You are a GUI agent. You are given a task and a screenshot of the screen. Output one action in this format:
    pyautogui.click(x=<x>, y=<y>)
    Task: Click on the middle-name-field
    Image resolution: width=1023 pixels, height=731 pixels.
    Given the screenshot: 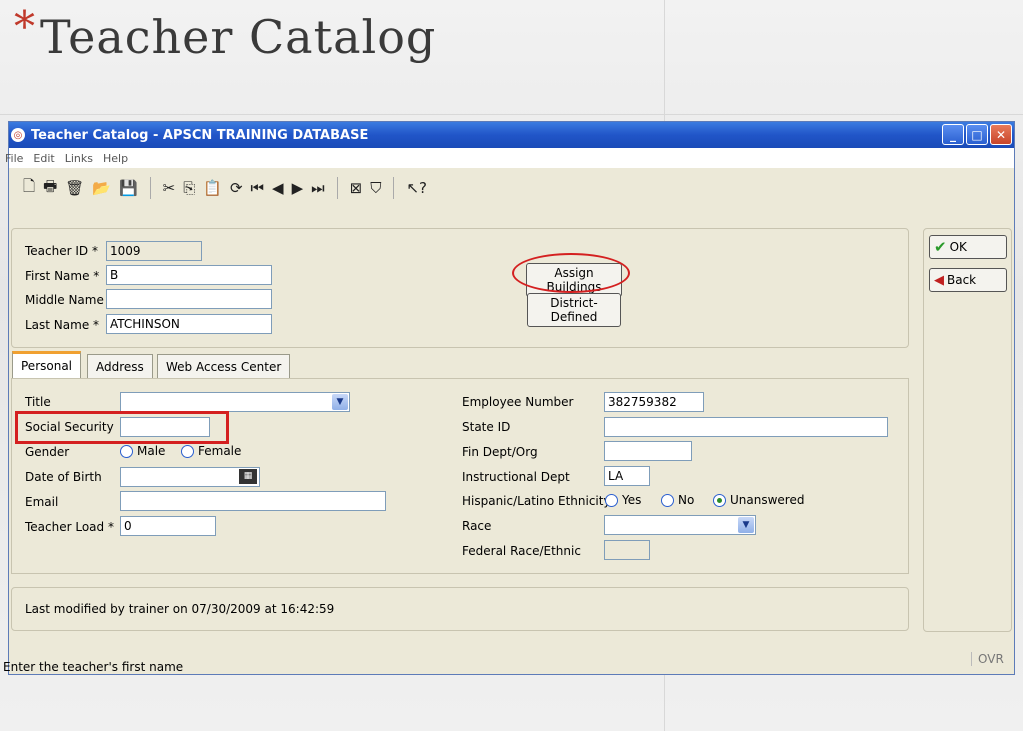 What is the action you would take?
    pyautogui.click(x=189, y=299)
    